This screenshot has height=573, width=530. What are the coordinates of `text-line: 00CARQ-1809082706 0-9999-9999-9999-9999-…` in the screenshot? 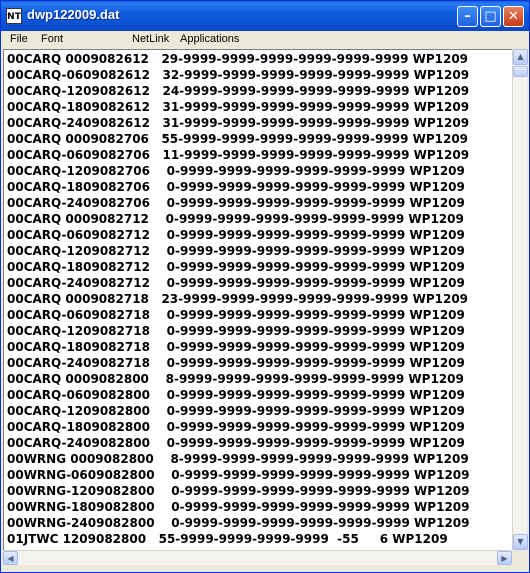 It's located at (236, 187).